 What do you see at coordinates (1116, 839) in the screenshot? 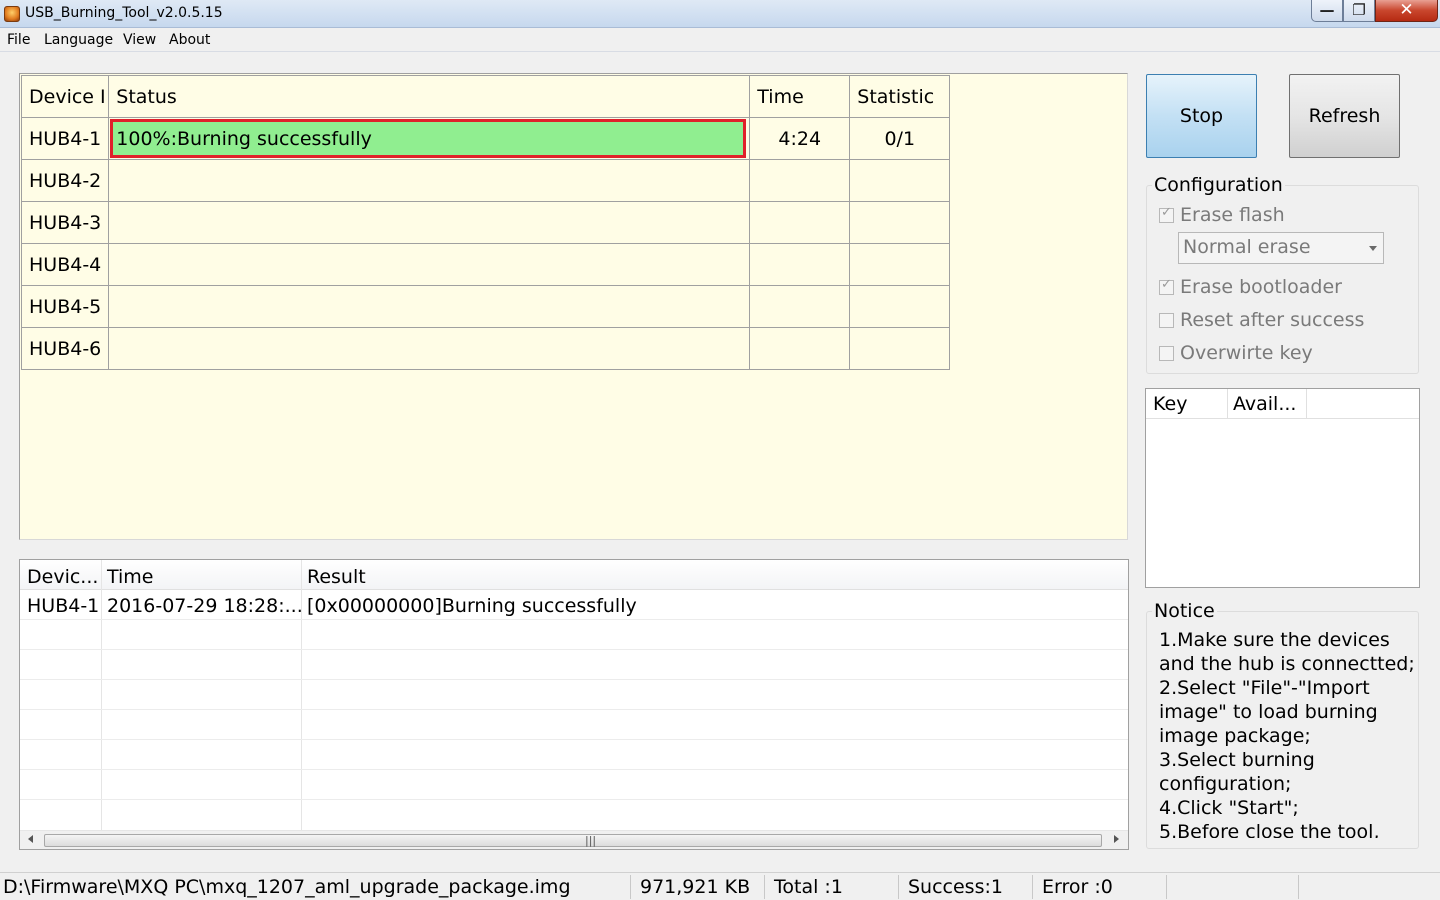
I see `scroll-right-icon` at bounding box center [1116, 839].